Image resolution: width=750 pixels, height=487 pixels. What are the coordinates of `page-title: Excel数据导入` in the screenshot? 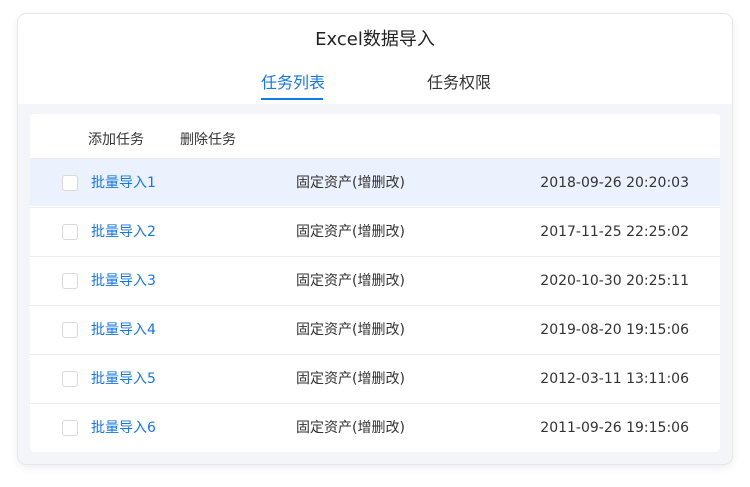 It's located at (375, 39).